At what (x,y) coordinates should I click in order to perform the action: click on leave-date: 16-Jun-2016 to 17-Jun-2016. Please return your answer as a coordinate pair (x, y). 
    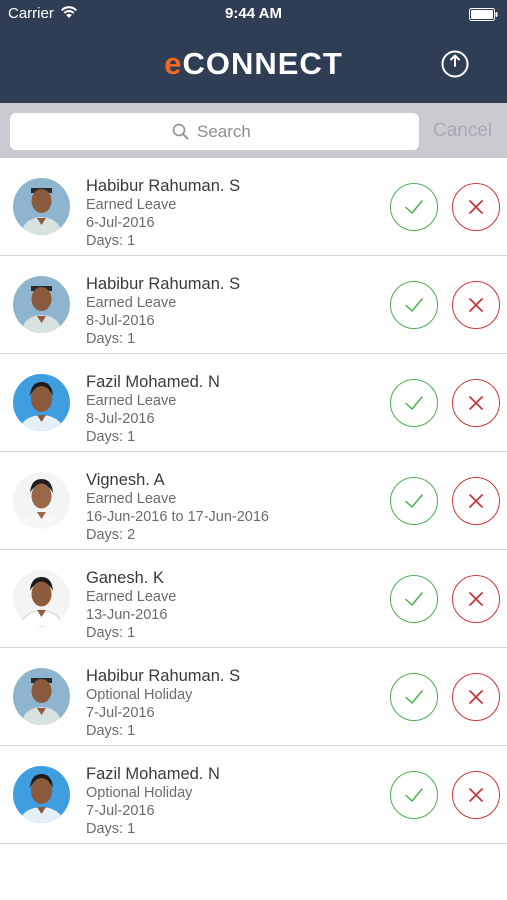
    Looking at the image, I should click on (177, 517).